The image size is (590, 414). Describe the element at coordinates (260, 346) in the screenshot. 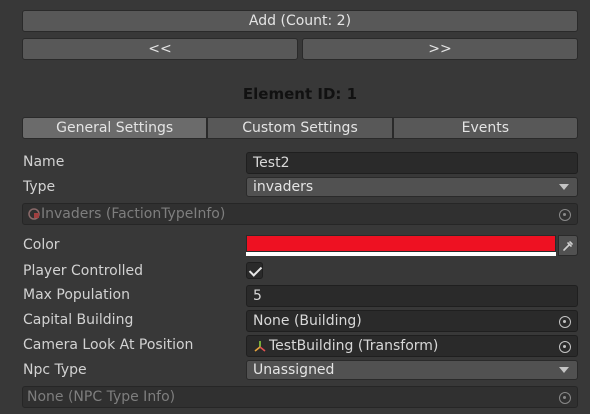

I see `transform-icon` at that location.